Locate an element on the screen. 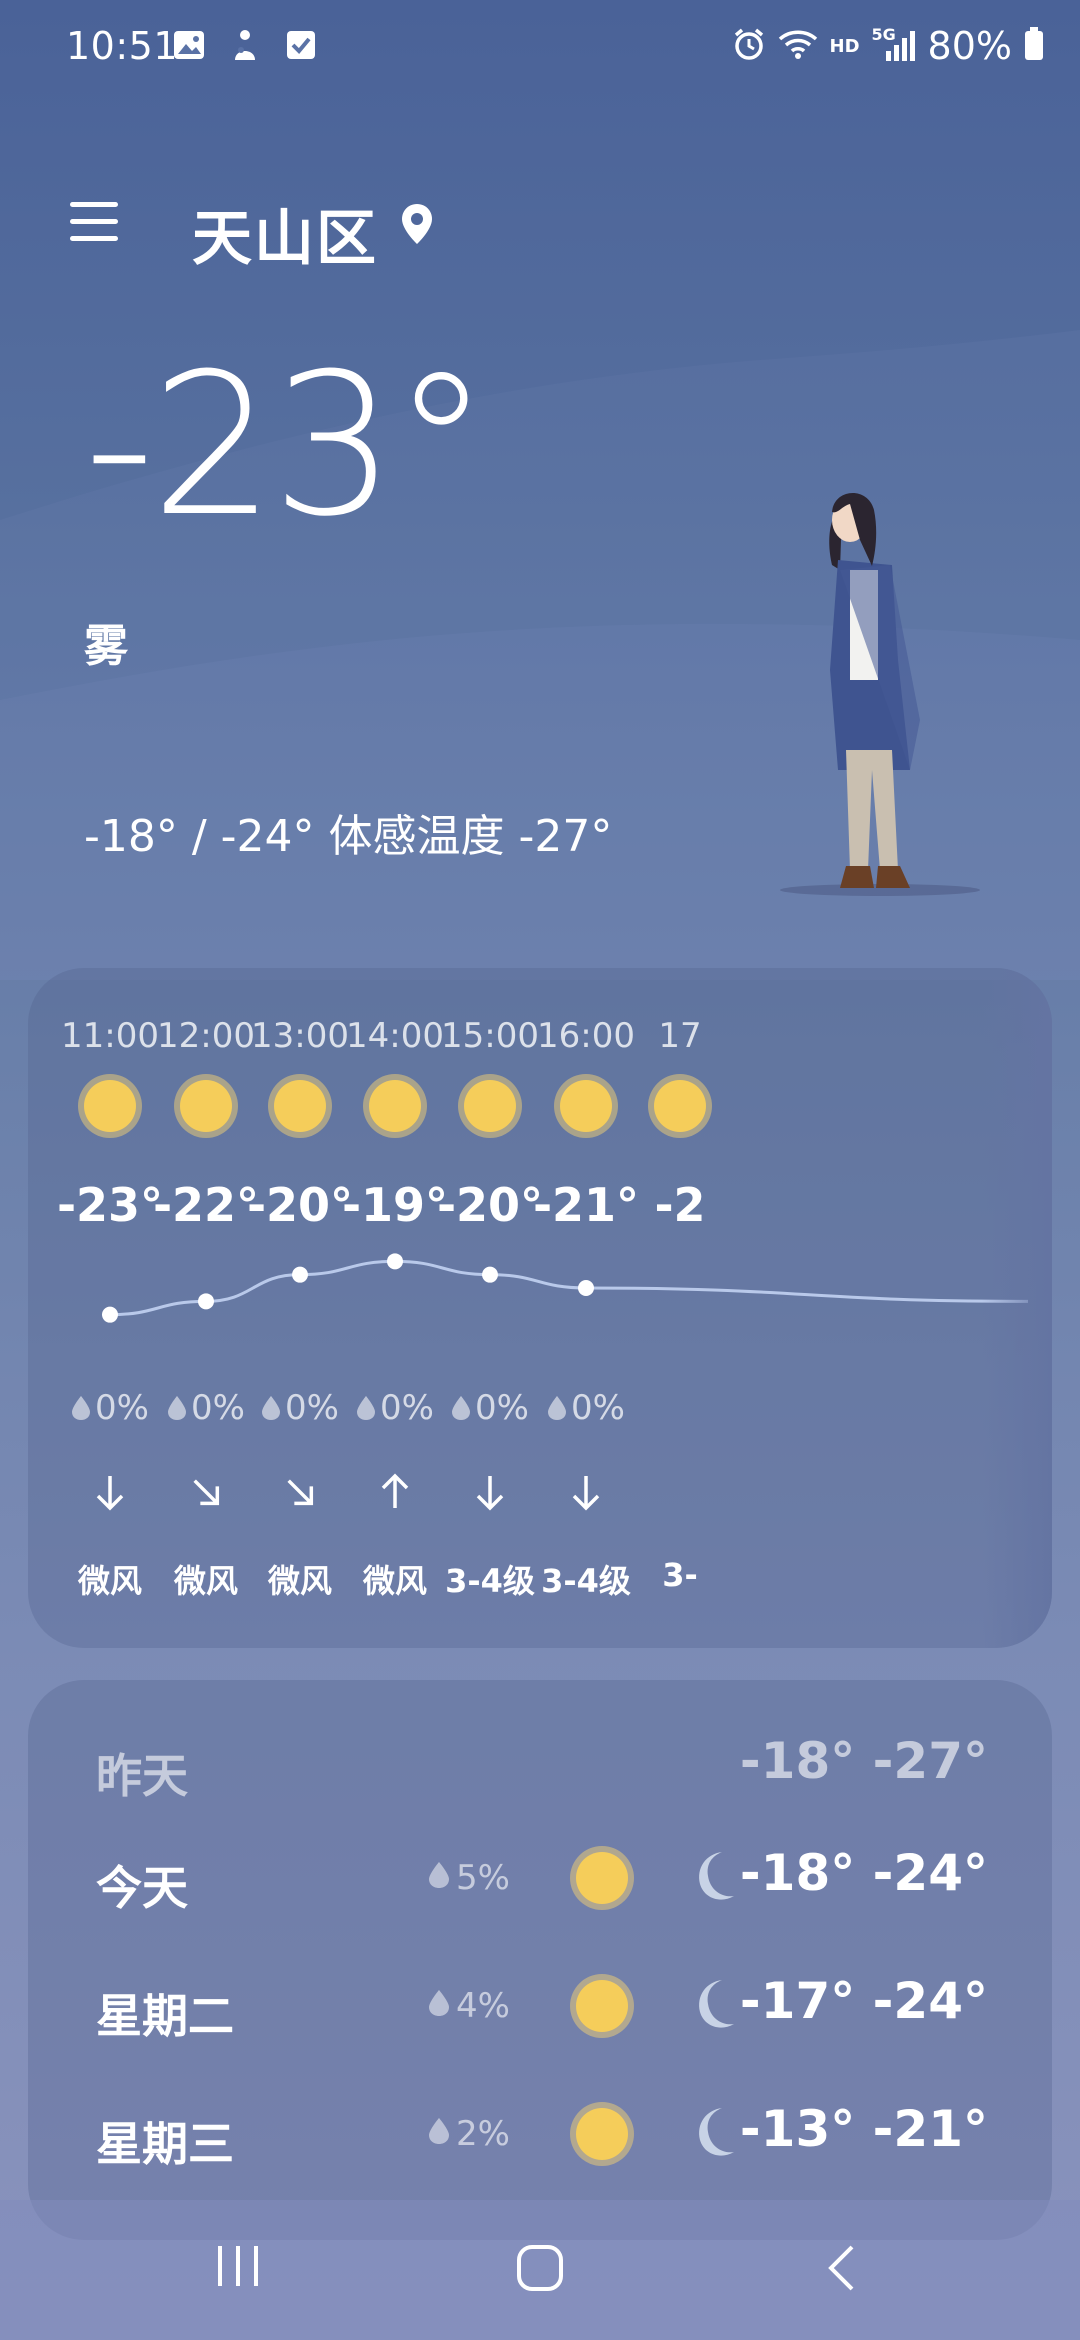 This screenshot has width=1080, height=2340. day-label: 今天 is located at coordinates (142, 1888).